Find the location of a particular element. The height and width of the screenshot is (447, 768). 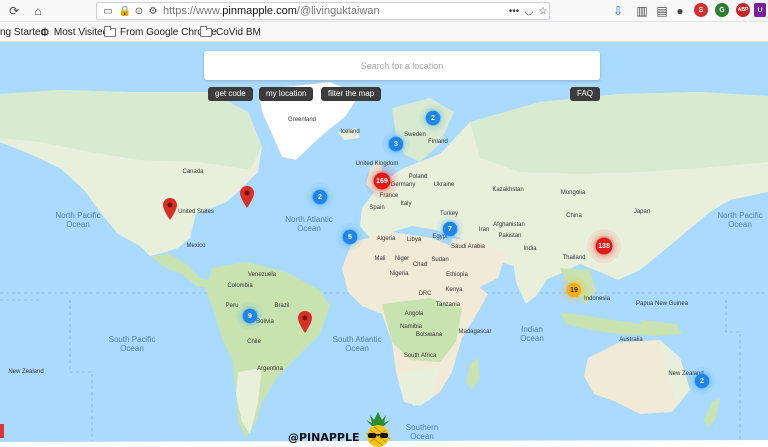

marker-cluster: 7 is located at coordinates (450, 229).